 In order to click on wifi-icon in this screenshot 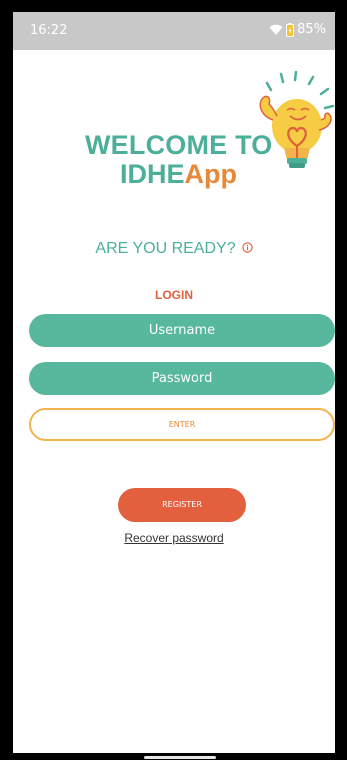, I will do `click(276, 29)`.